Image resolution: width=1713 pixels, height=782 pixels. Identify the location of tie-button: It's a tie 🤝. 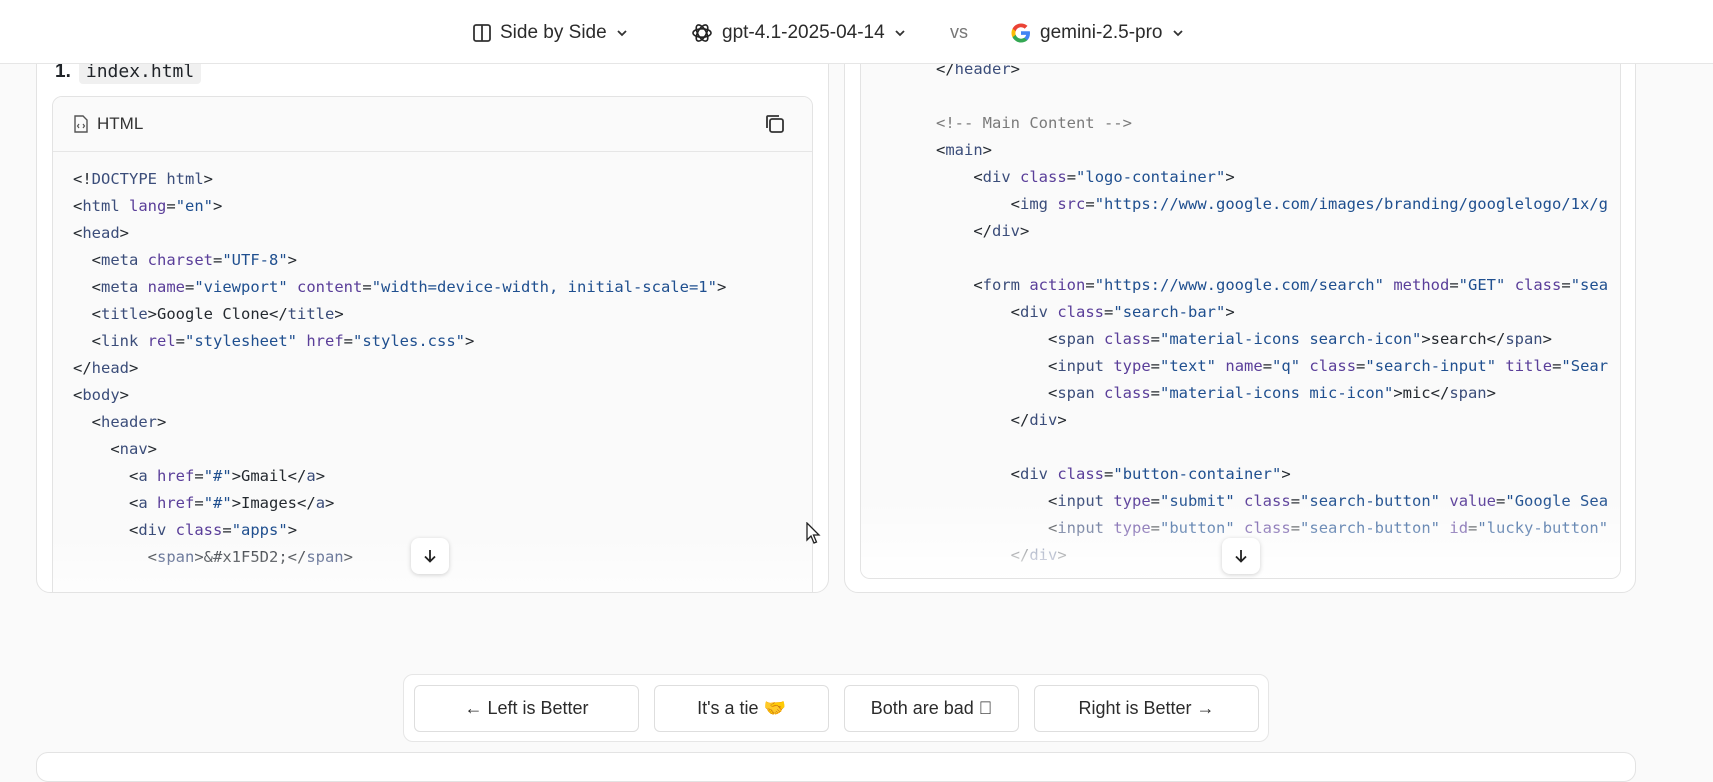
(741, 708).